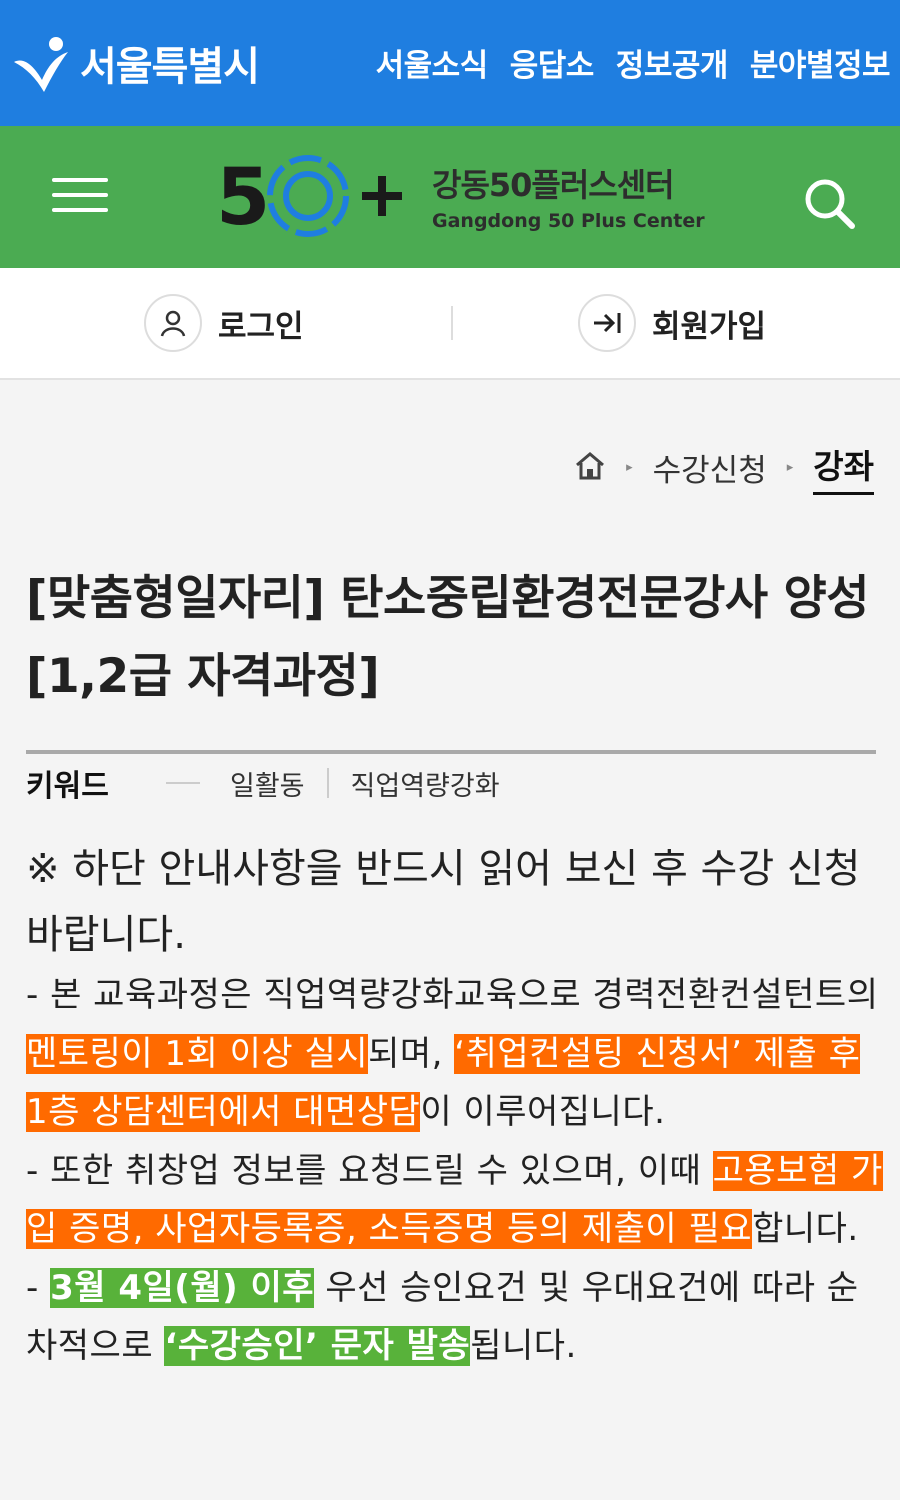  What do you see at coordinates (553, 185) in the screenshot?
I see `center-name-ko: 강동50플러스센터` at bounding box center [553, 185].